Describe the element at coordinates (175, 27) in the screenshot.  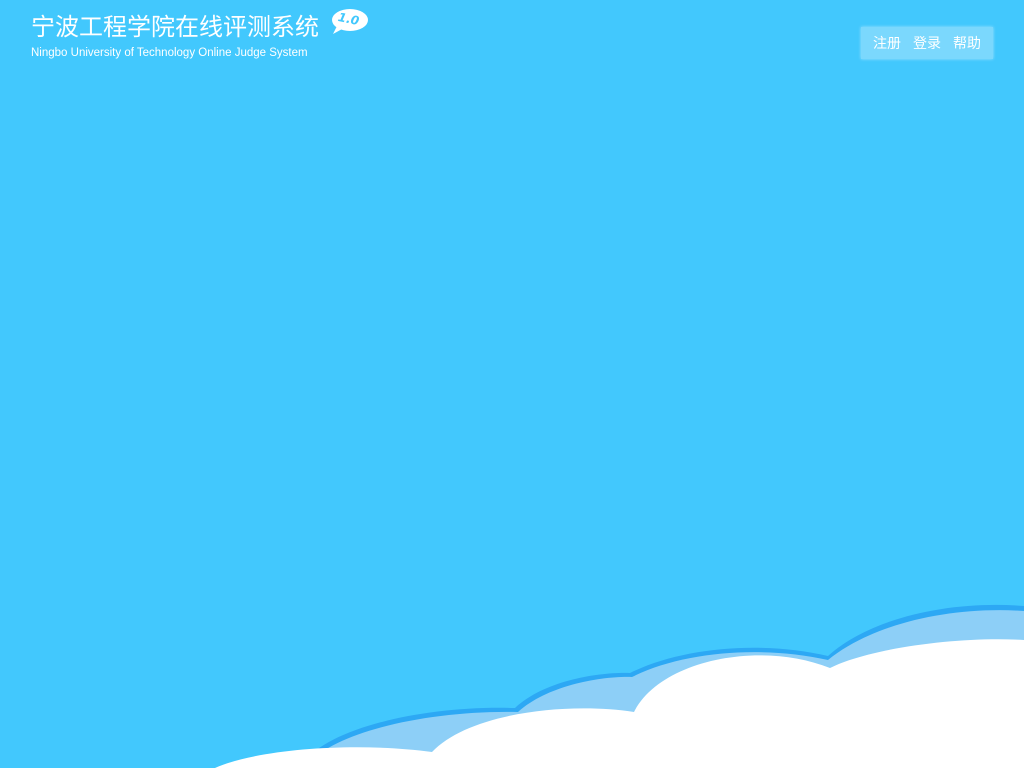
I see `site-title: 宁波工程学院在线评测系统` at that location.